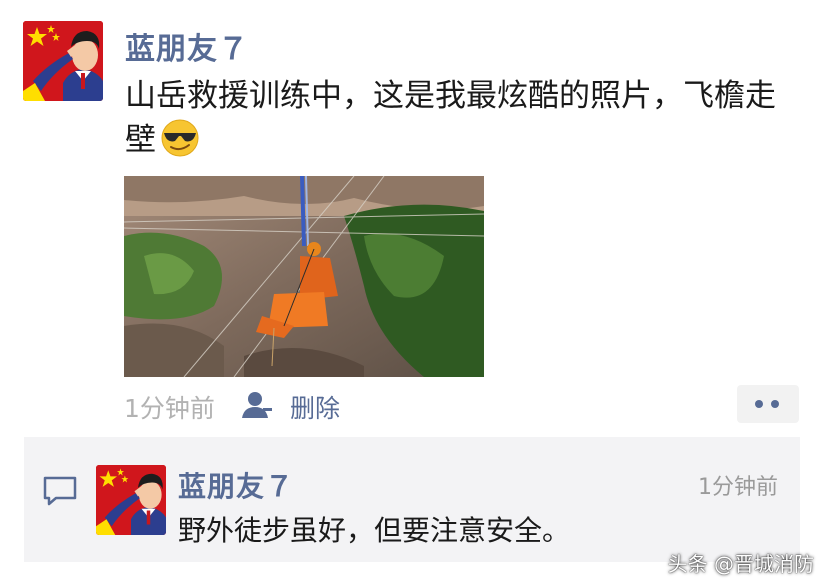 The width and height of the screenshot is (828, 588). I want to click on post-photo, so click(304, 276).